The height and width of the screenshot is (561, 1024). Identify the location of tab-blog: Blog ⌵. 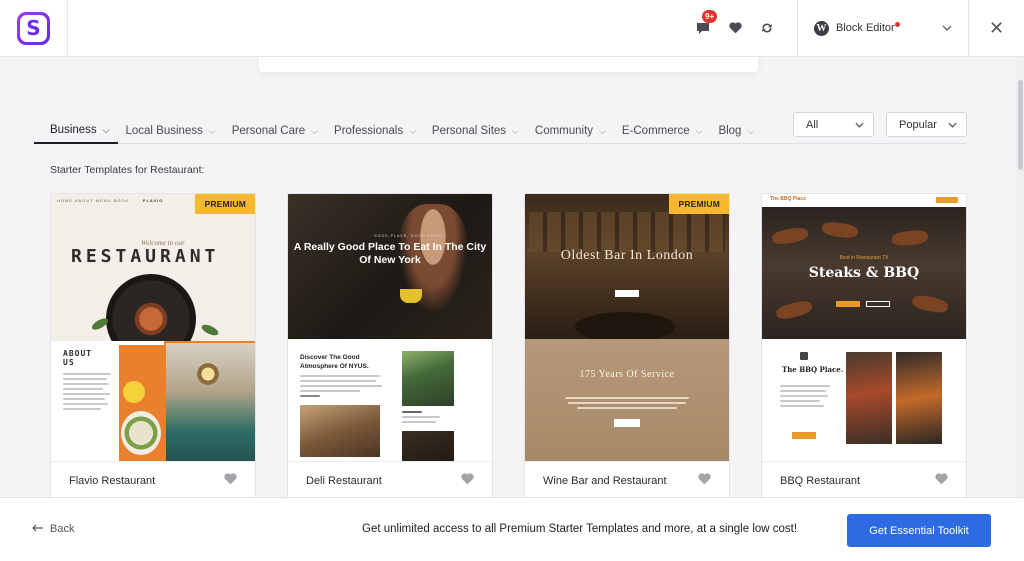
(736, 128).